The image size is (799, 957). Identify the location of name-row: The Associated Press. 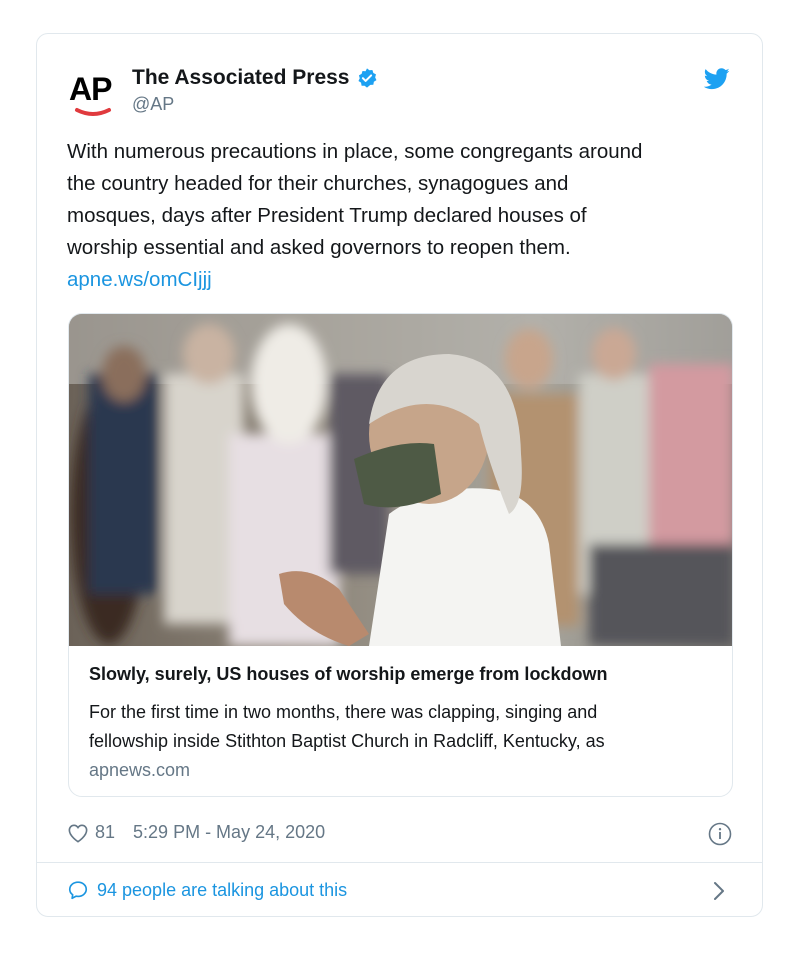
(255, 78).